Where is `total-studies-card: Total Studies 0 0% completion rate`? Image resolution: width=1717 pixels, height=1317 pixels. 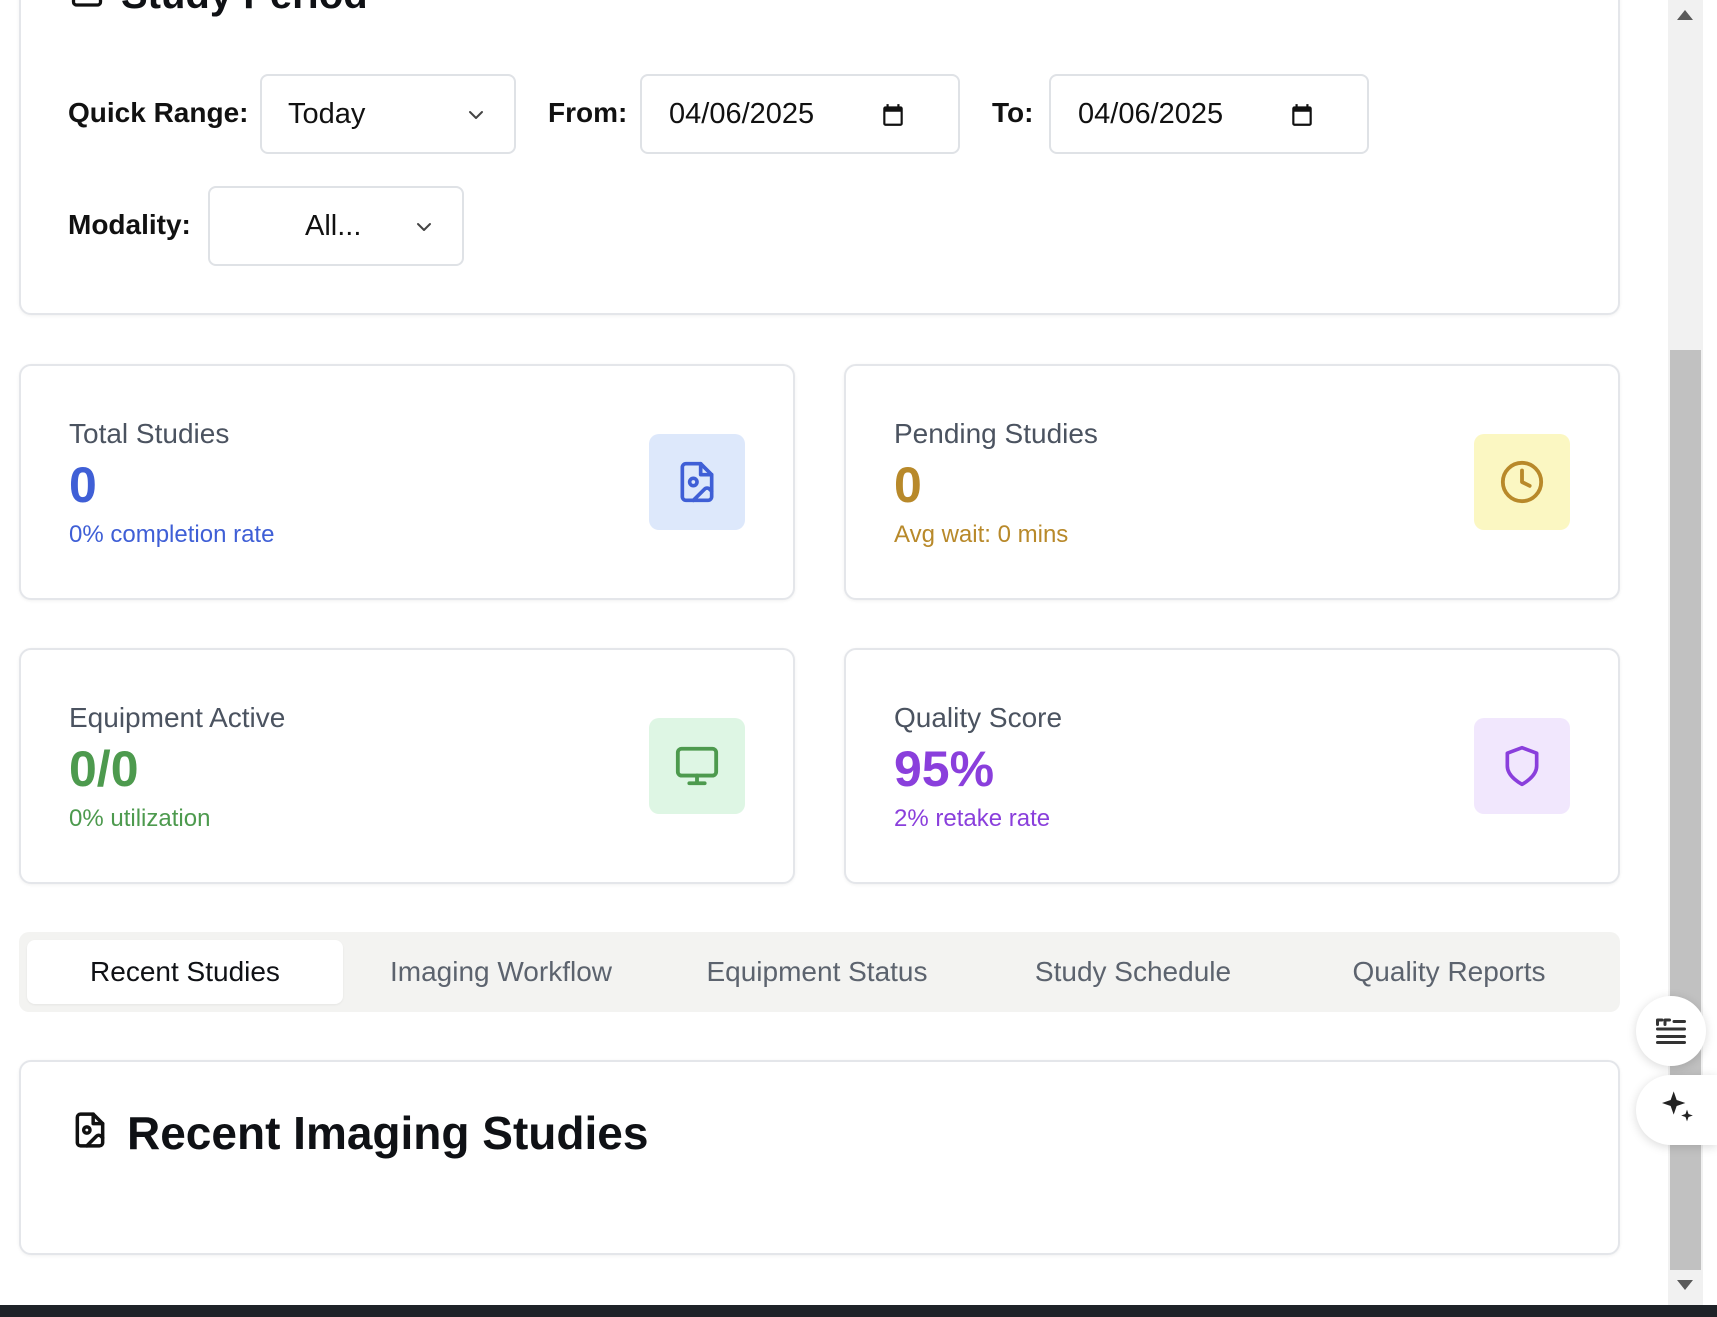 total-studies-card: Total Studies 0 0% completion rate is located at coordinates (407, 482).